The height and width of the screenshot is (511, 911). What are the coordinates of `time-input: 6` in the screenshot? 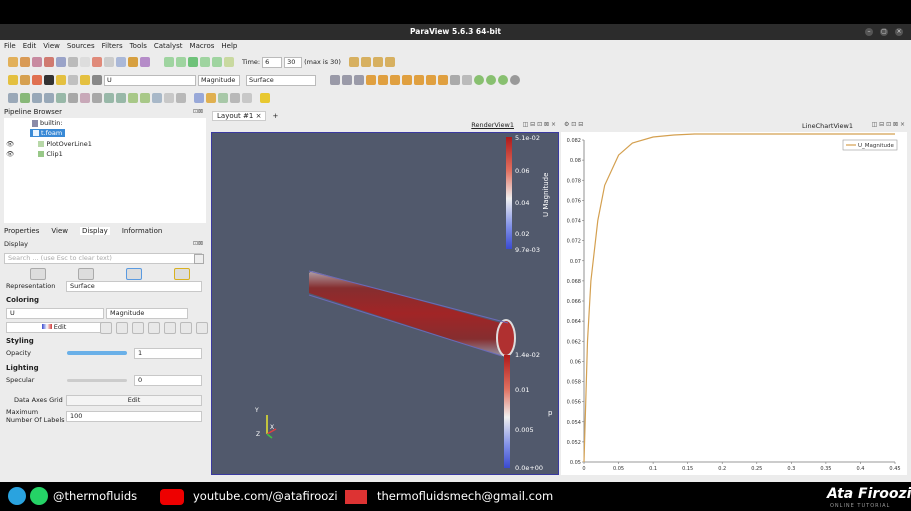 It's located at (272, 62).